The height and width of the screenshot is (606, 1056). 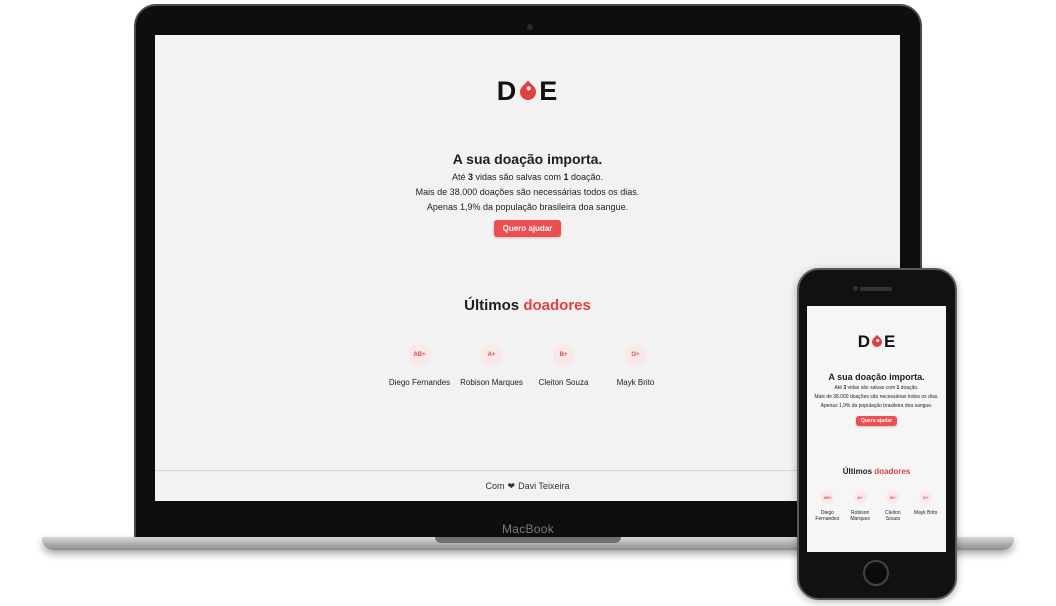 What do you see at coordinates (543, 486) in the screenshot?
I see `footer-author: Davi Teixeira` at bounding box center [543, 486].